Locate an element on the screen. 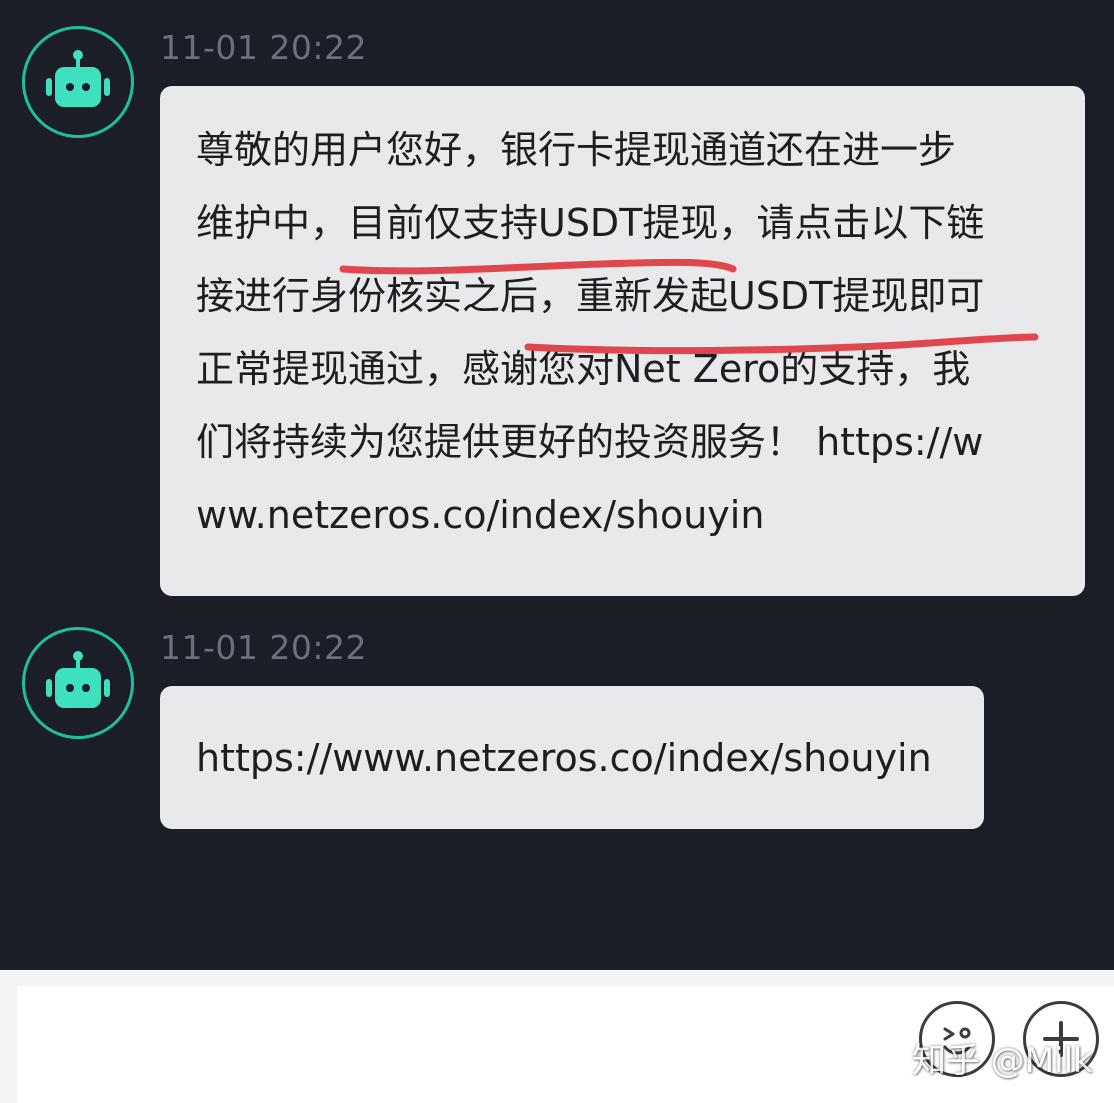 This screenshot has height=1103, width=1114. message-bubble: https://www.netzeros.co/index/shouyin is located at coordinates (572, 757).